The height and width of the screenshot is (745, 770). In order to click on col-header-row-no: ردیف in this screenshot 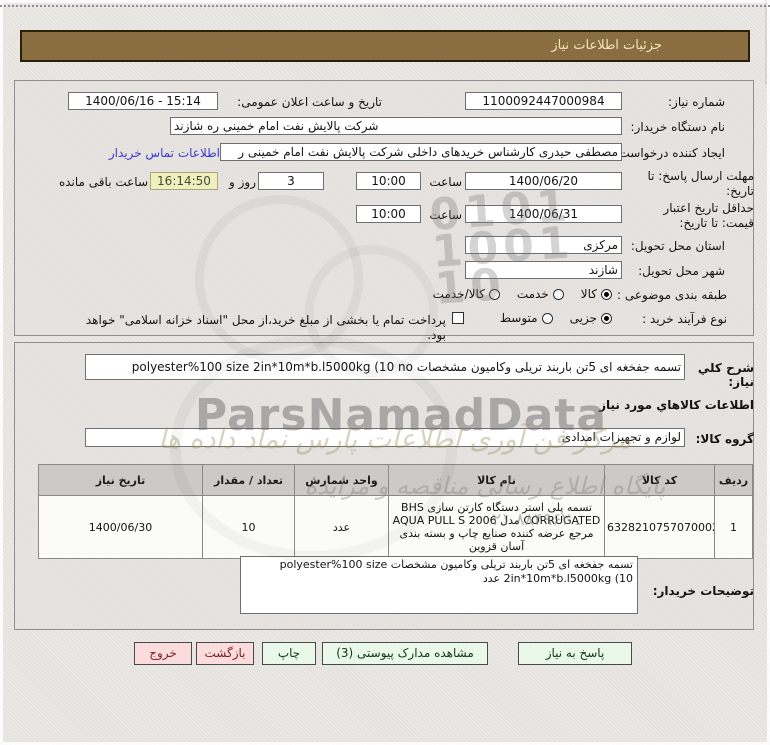, I will do `click(733, 480)`.